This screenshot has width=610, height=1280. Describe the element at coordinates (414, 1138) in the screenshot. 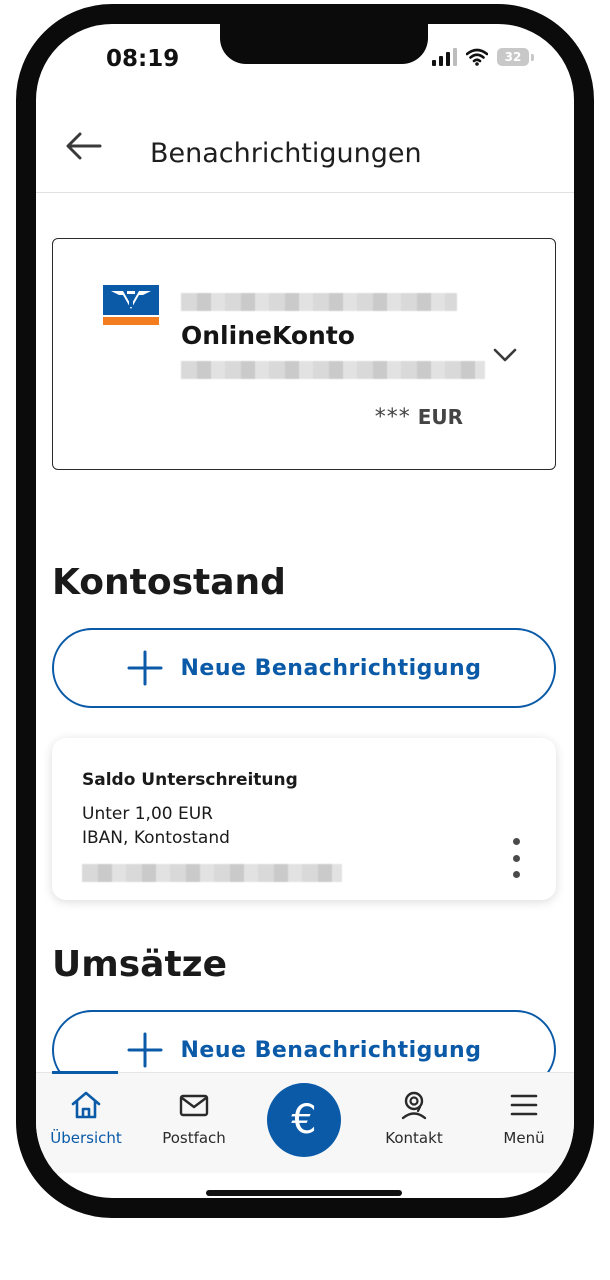

I see `nav-label: Kontakt` at that location.